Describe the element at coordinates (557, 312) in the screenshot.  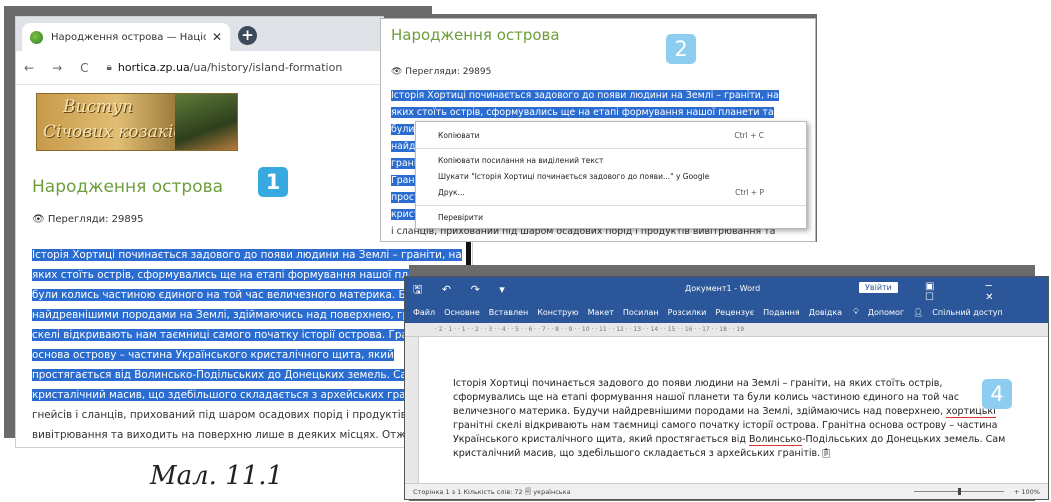
I see `tab-design: Конструю` at that location.